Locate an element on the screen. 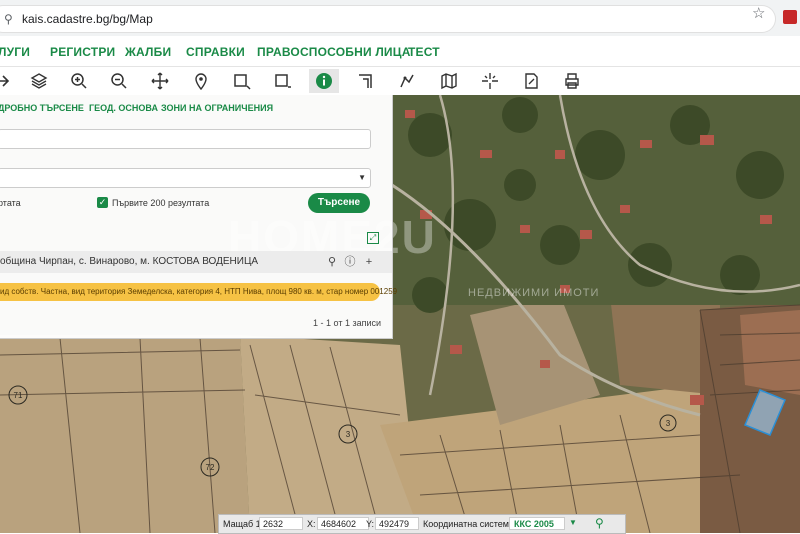 The width and height of the screenshot is (800, 534). address-bar: ⚲ kais.cadastre.bg/bg/Map is located at coordinates (387, 19).